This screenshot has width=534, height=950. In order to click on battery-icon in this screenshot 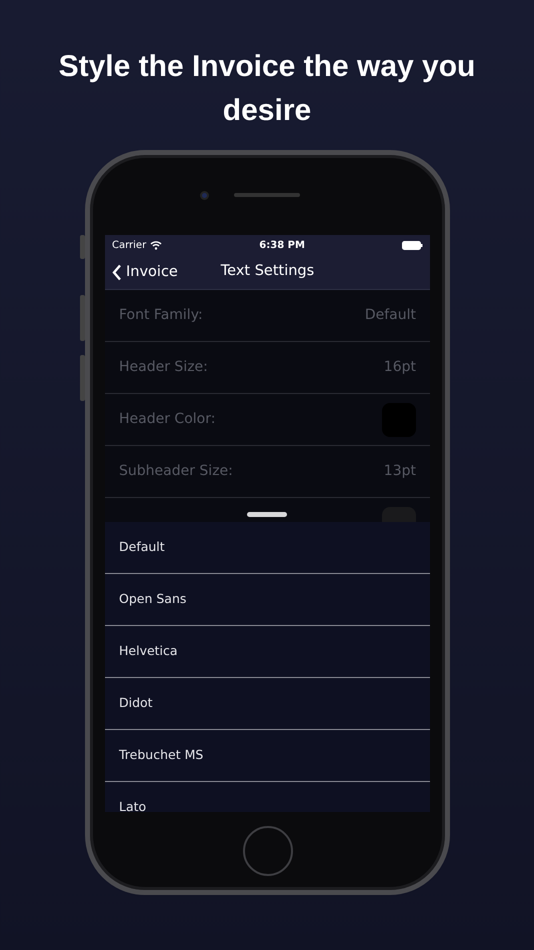, I will do `click(412, 245)`.